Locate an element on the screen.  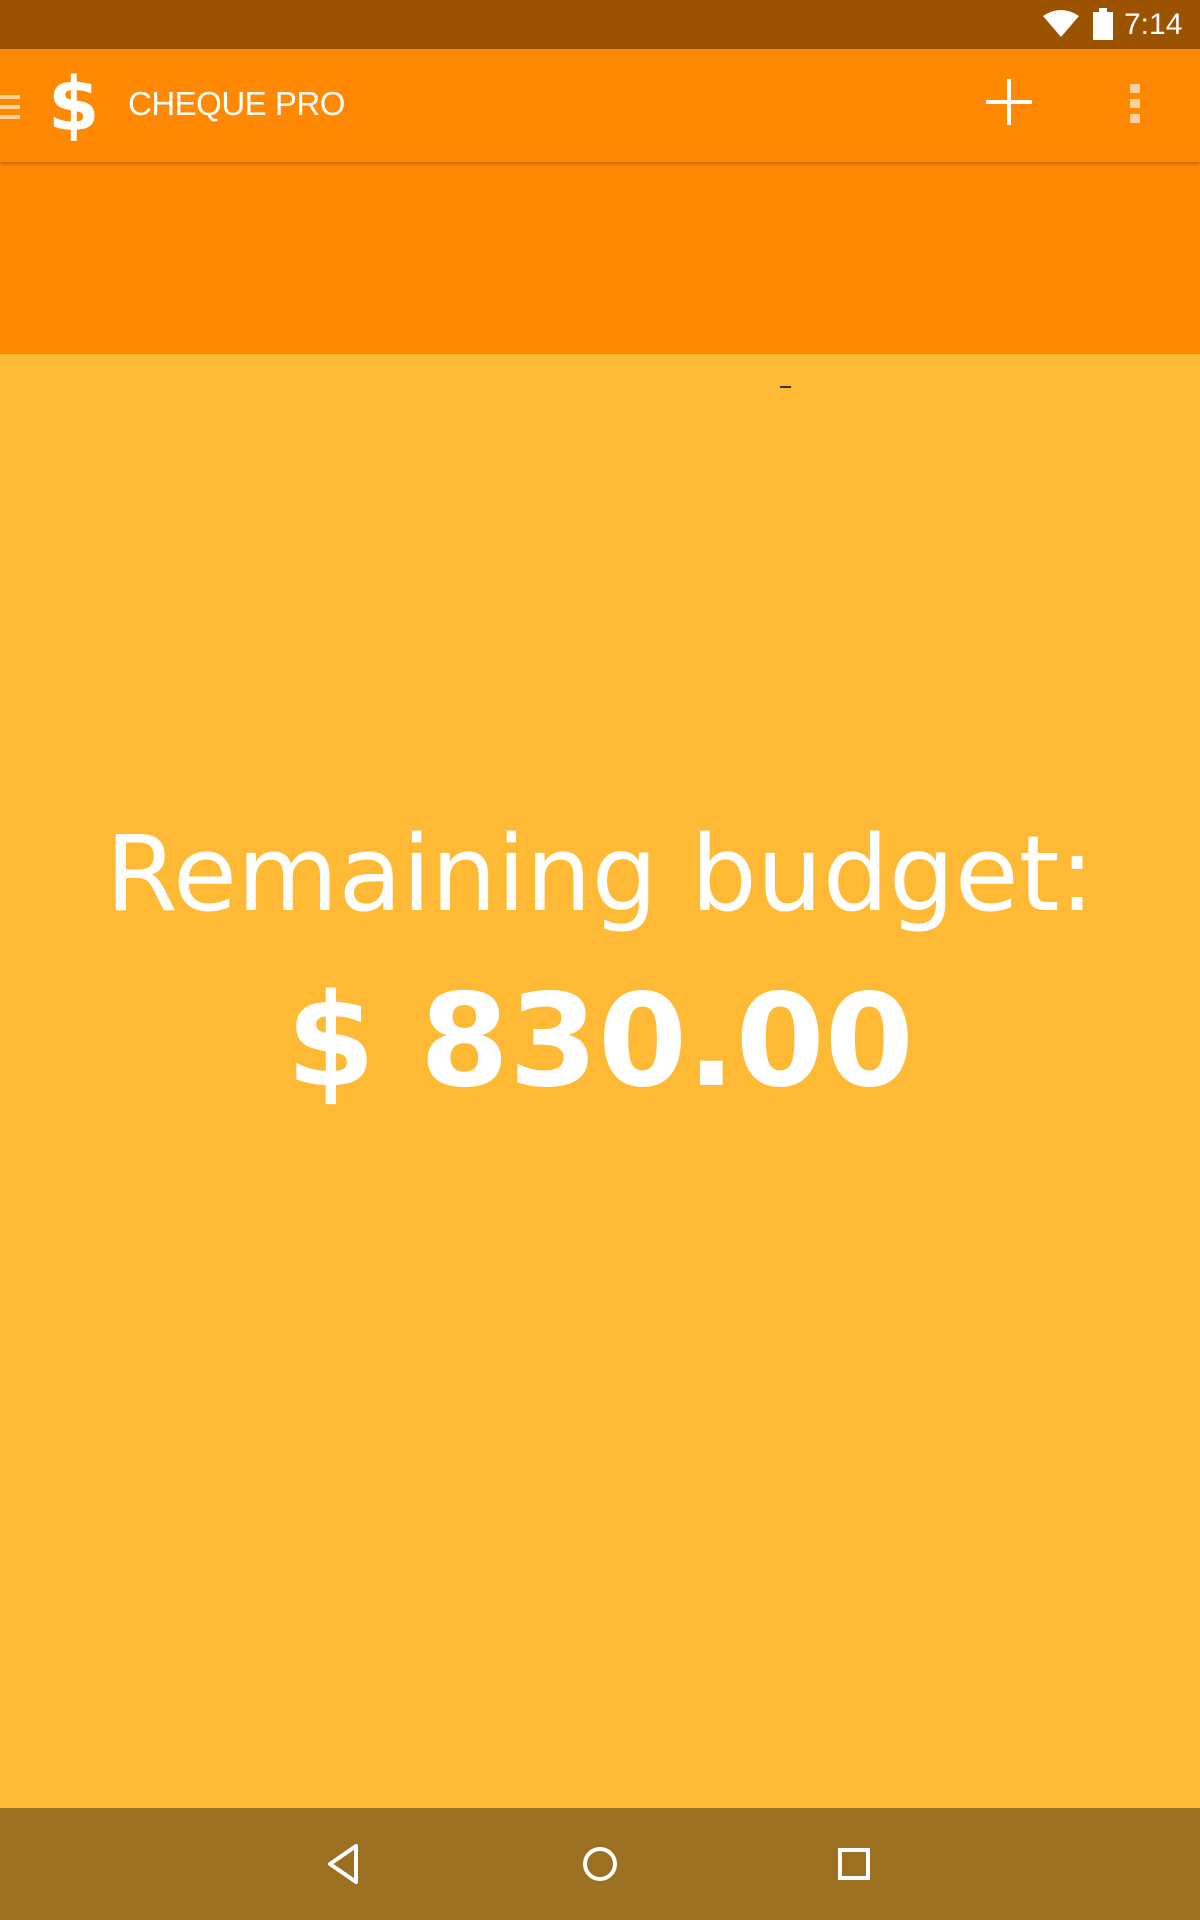
battery-icon is located at coordinates (1103, 24).